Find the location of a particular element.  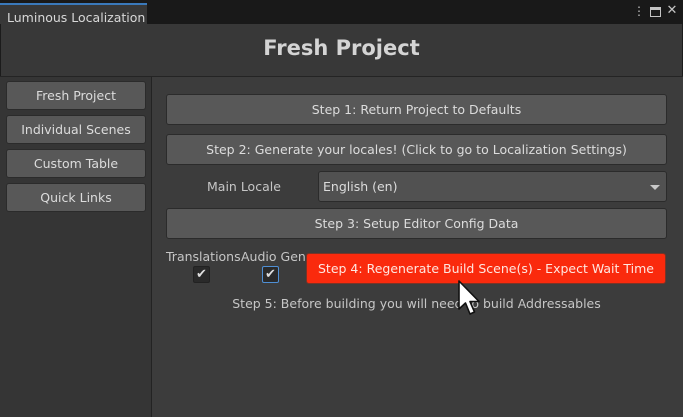

audio-gen-checkbox: ✔ is located at coordinates (270, 274).